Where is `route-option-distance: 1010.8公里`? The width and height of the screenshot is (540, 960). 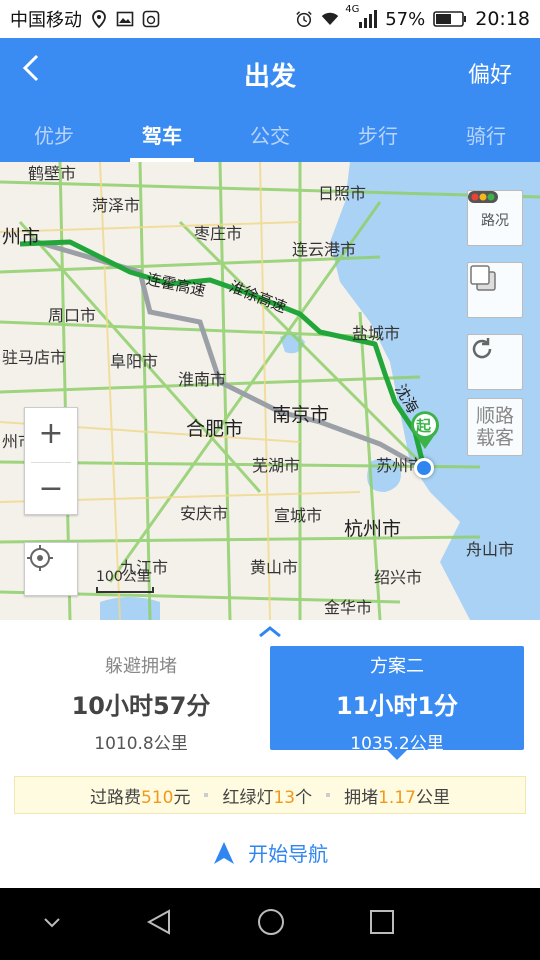
route-option-distance: 1010.8公里 is located at coordinates (141, 744).